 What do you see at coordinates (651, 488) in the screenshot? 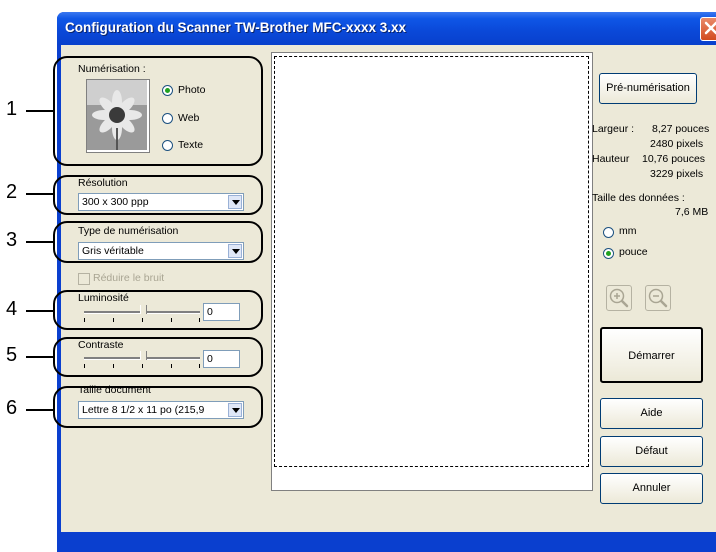
I see `cancel-button: Annuler` at bounding box center [651, 488].